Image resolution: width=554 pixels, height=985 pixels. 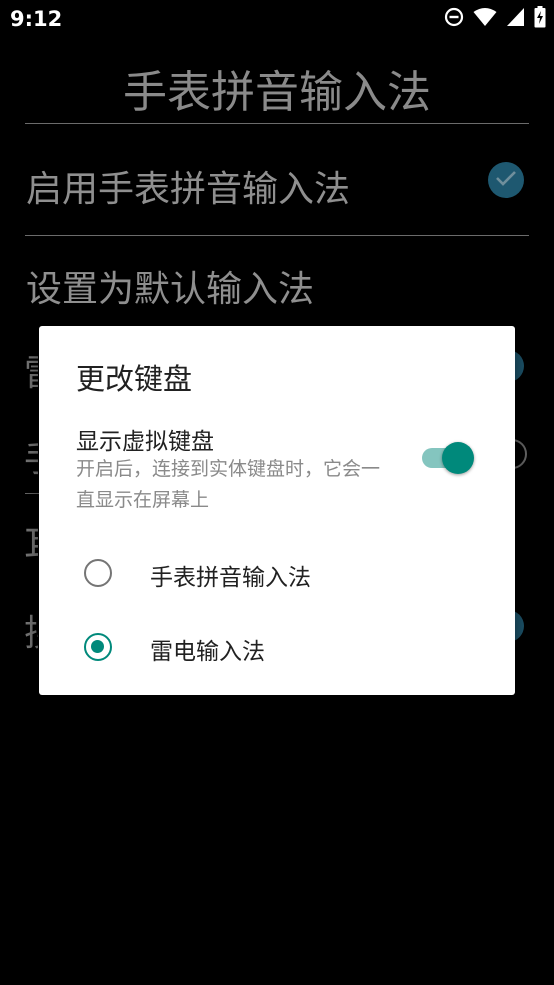 I want to click on setting-enable-ime: 启用手表拼音输入法, so click(x=188, y=186).